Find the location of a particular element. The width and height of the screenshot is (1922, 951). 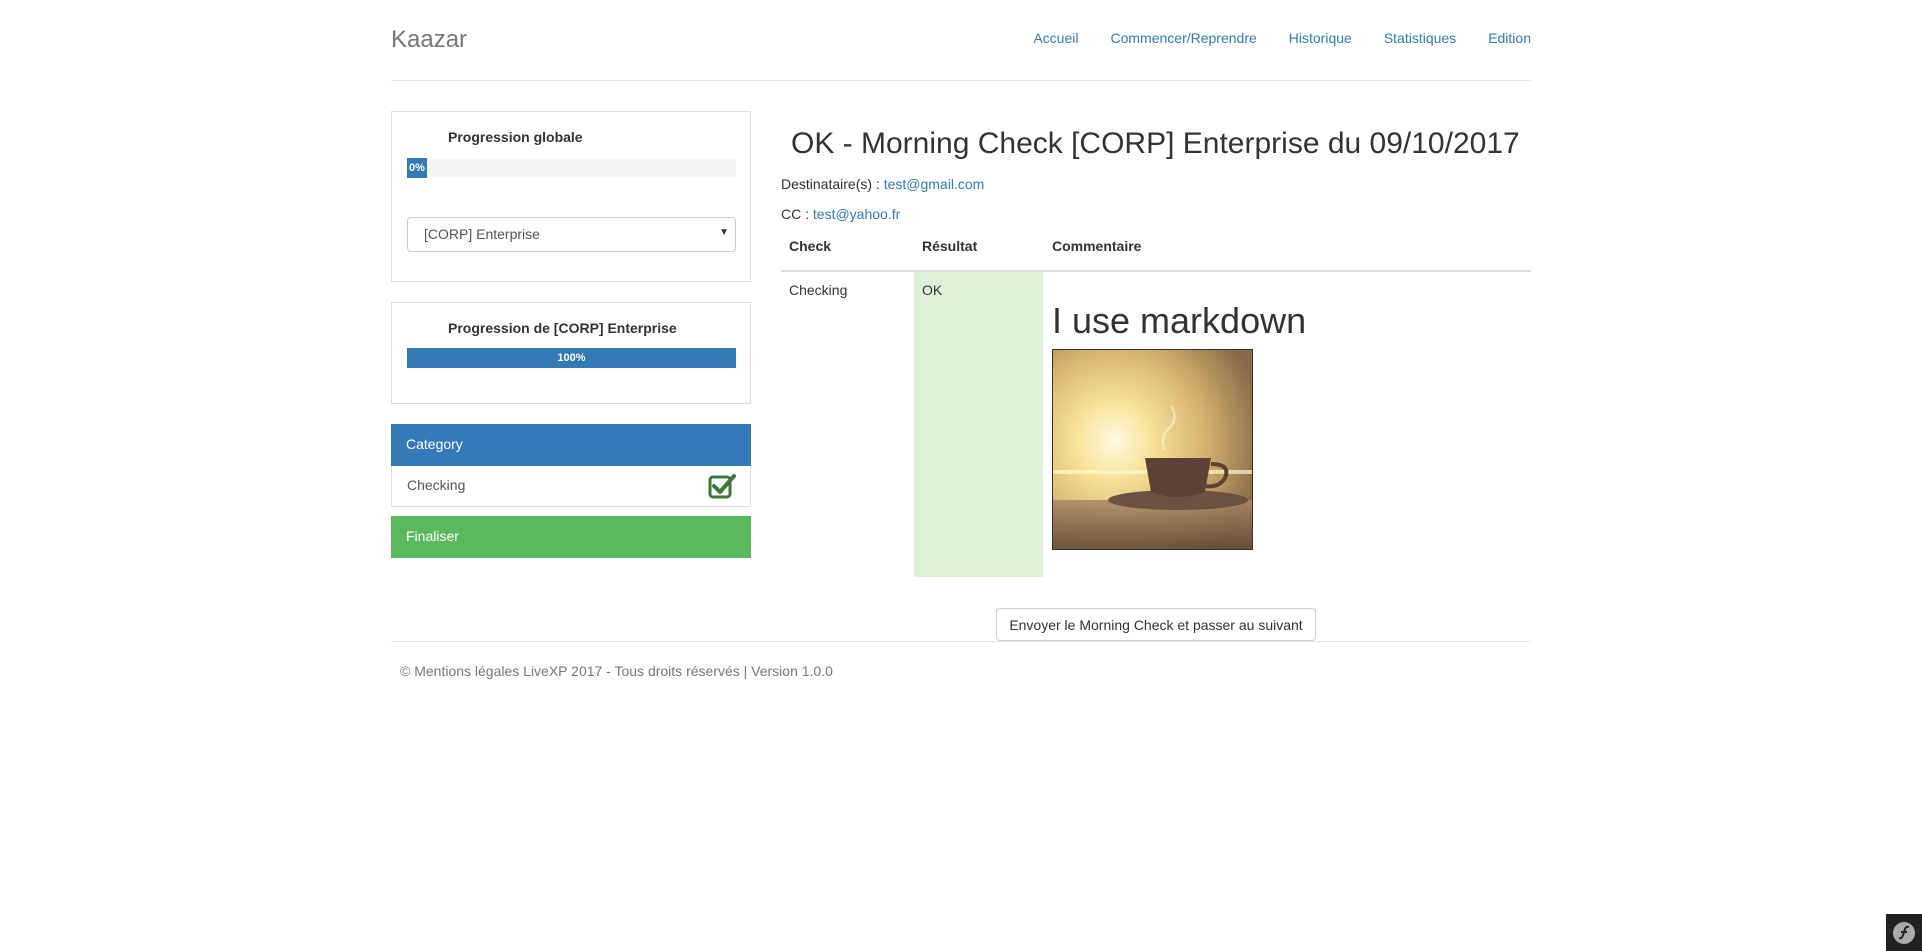

recipients-label: Destinataire(s) : is located at coordinates (830, 184).